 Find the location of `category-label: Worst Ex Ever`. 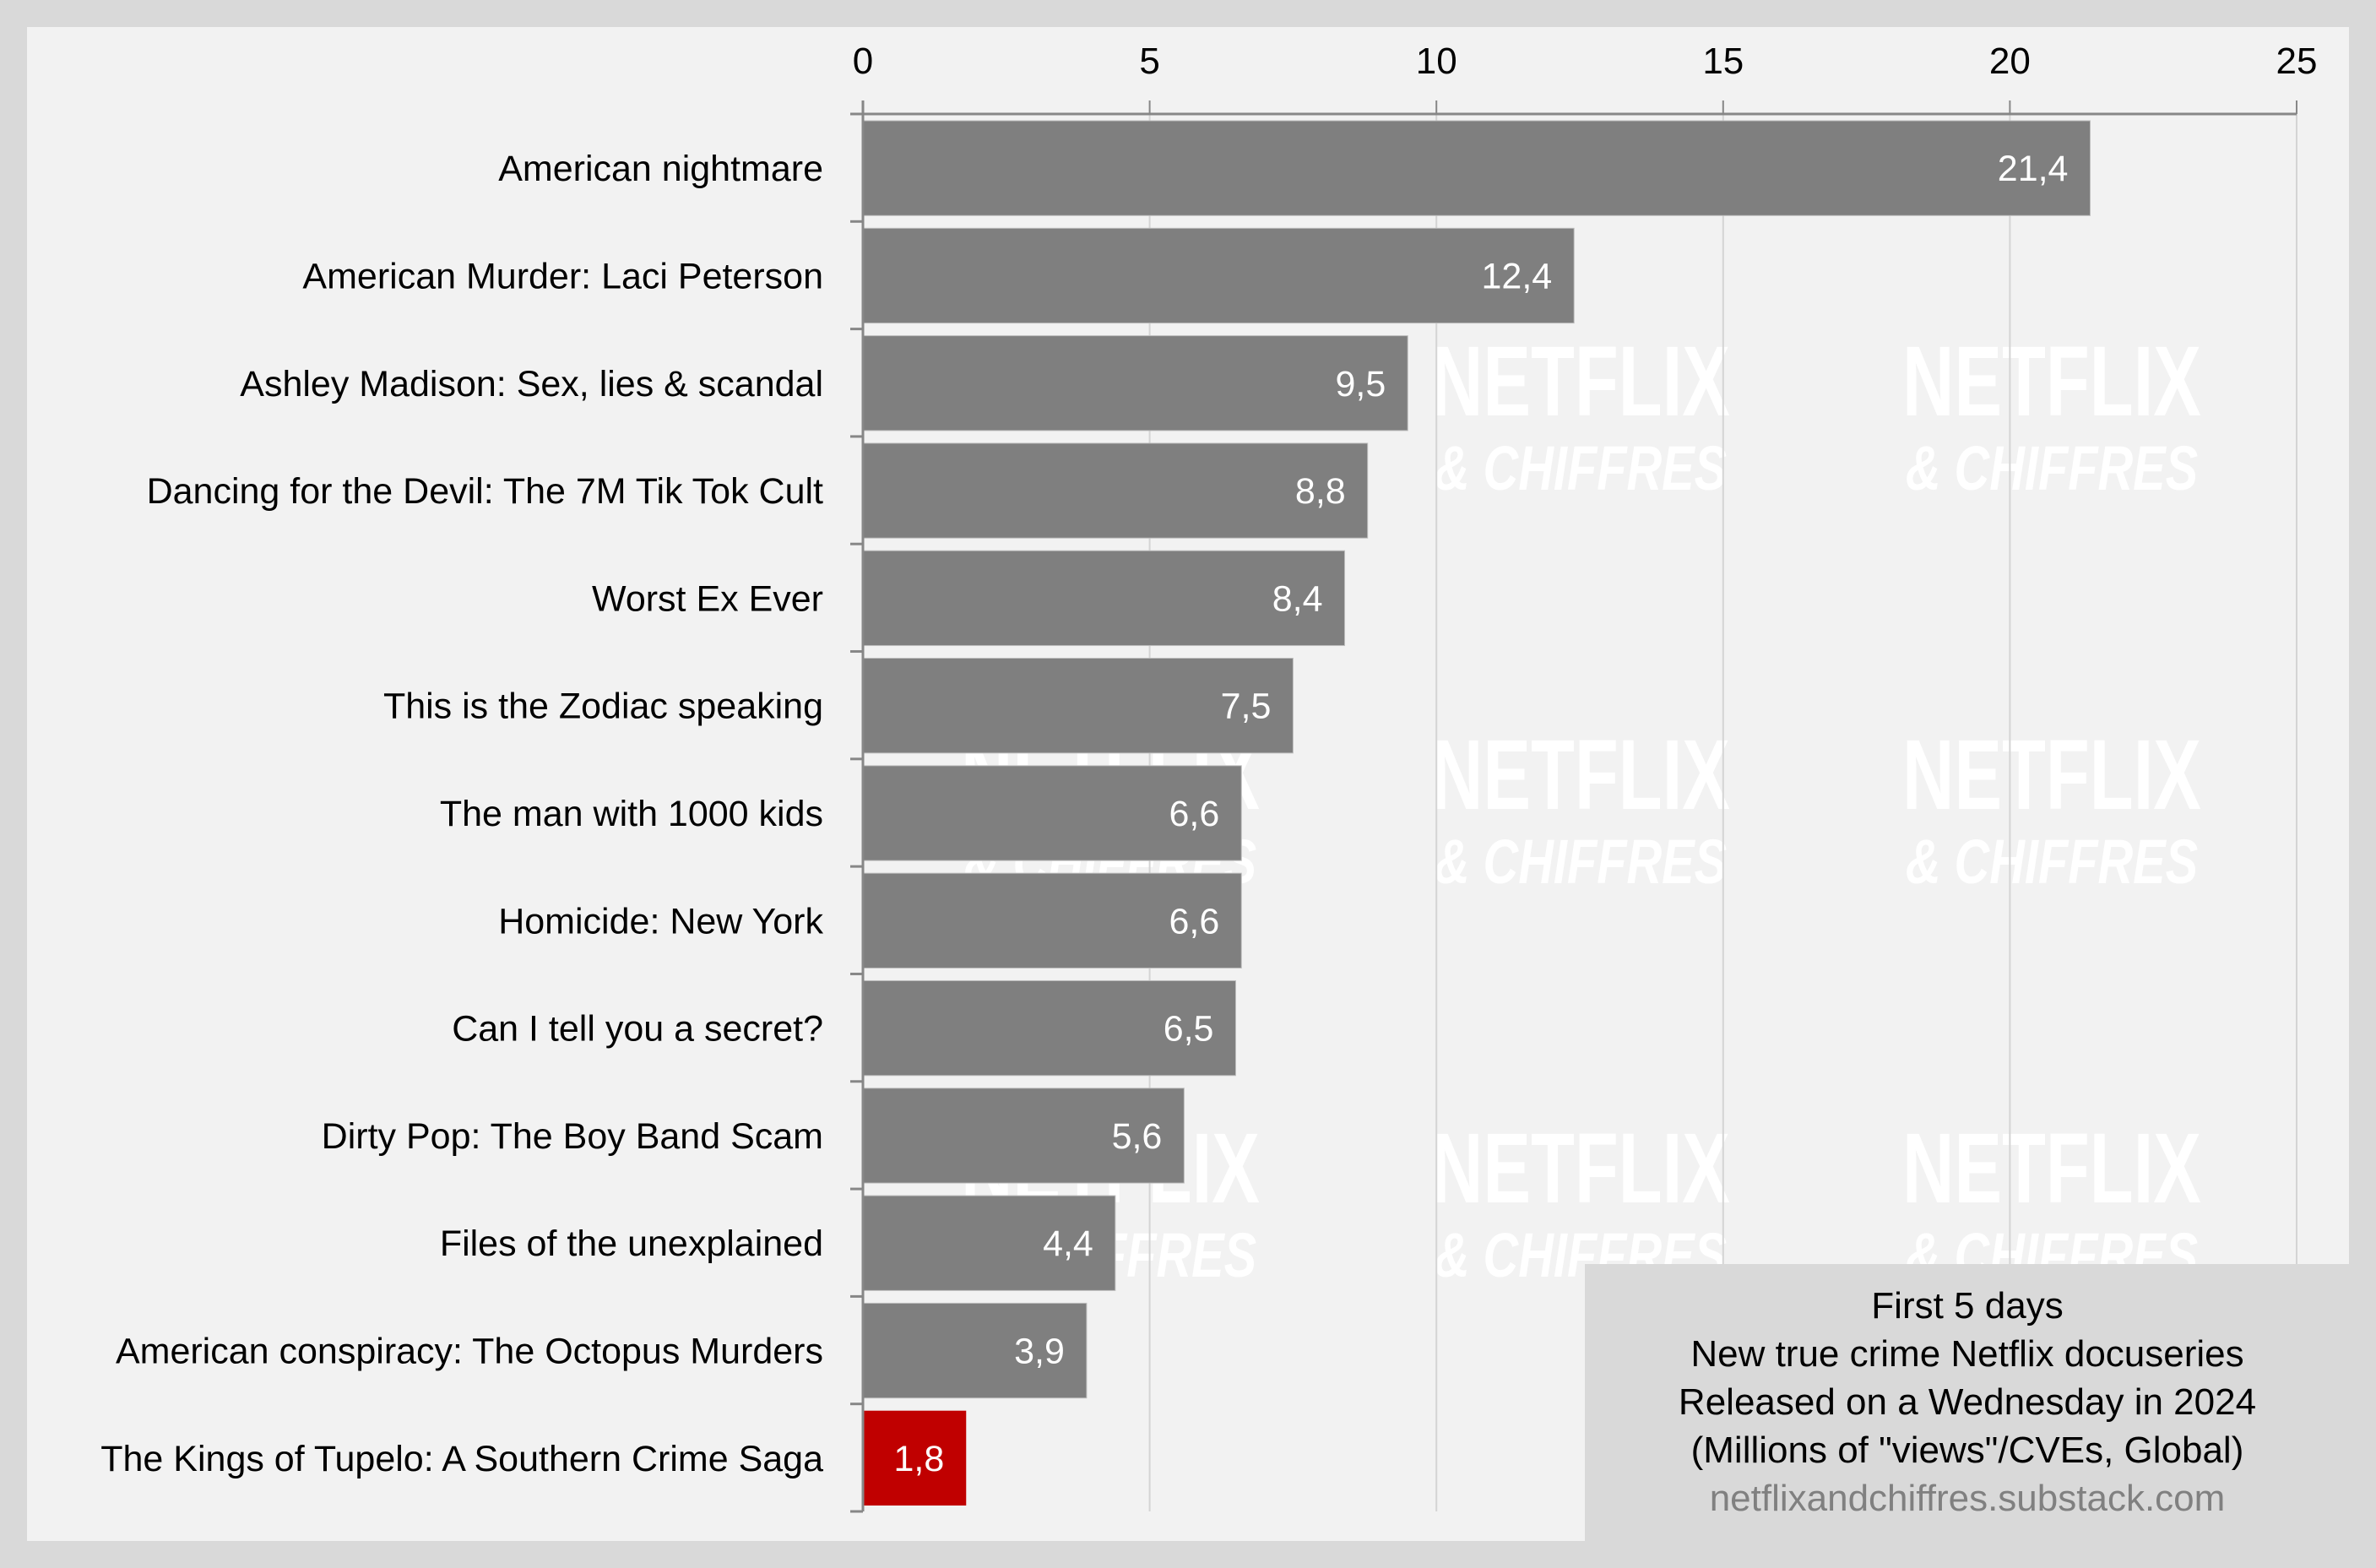

category-label: Worst Ex Ever is located at coordinates (707, 598).